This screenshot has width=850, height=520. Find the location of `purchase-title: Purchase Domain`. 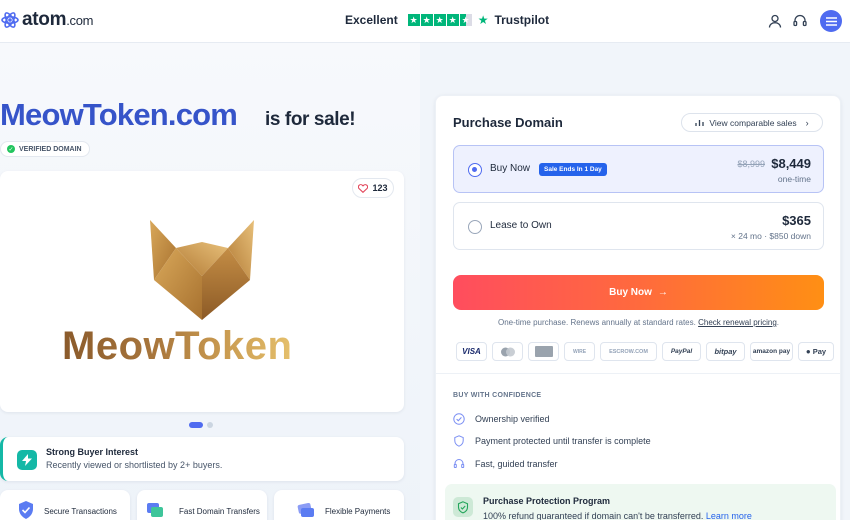

purchase-title: Purchase Domain is located at coordinates (508, 122).